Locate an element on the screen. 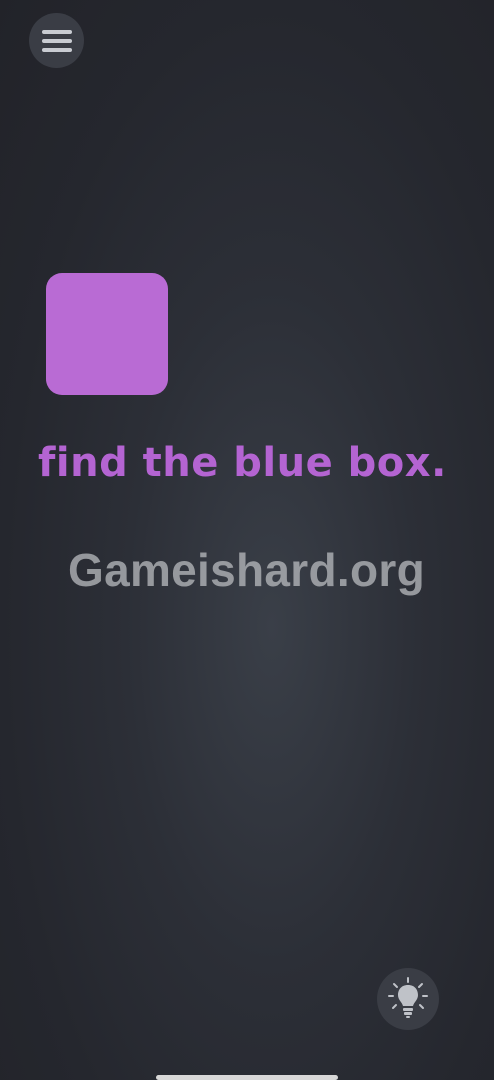 The image size is (494, 1080). purple-box is located at coordinates (107, 334).